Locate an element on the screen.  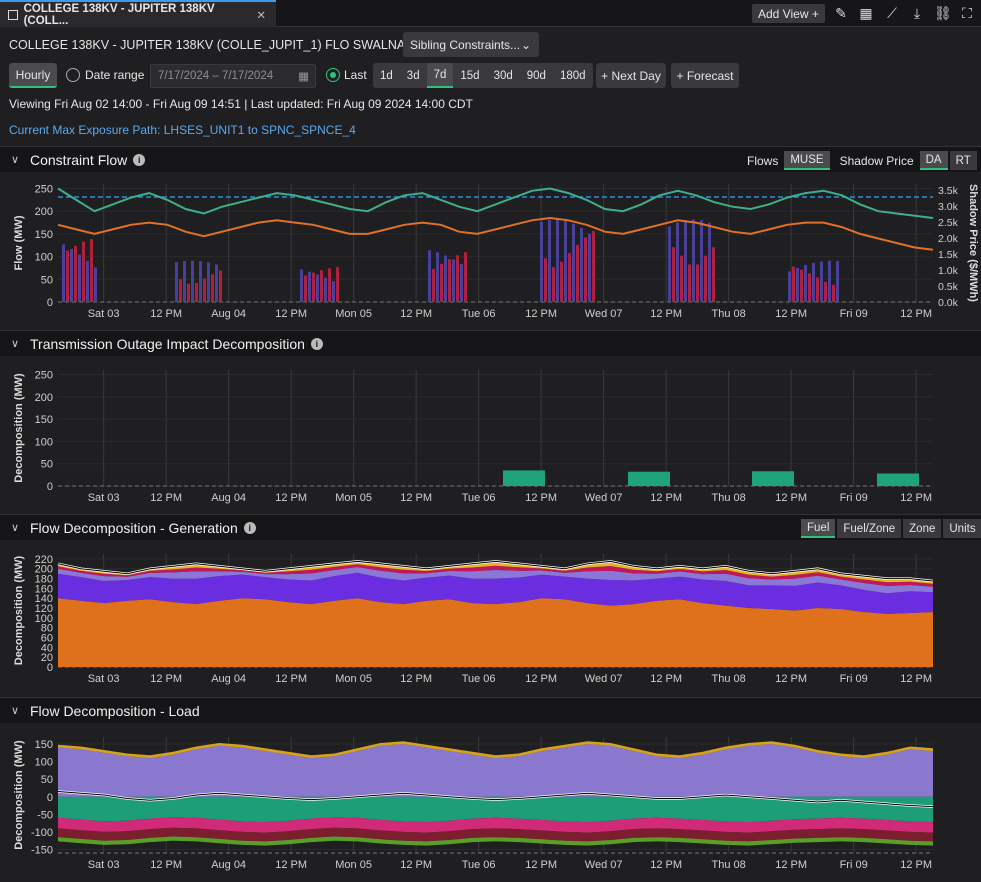
flows-label: Flows is located at coordinates (763, 160).